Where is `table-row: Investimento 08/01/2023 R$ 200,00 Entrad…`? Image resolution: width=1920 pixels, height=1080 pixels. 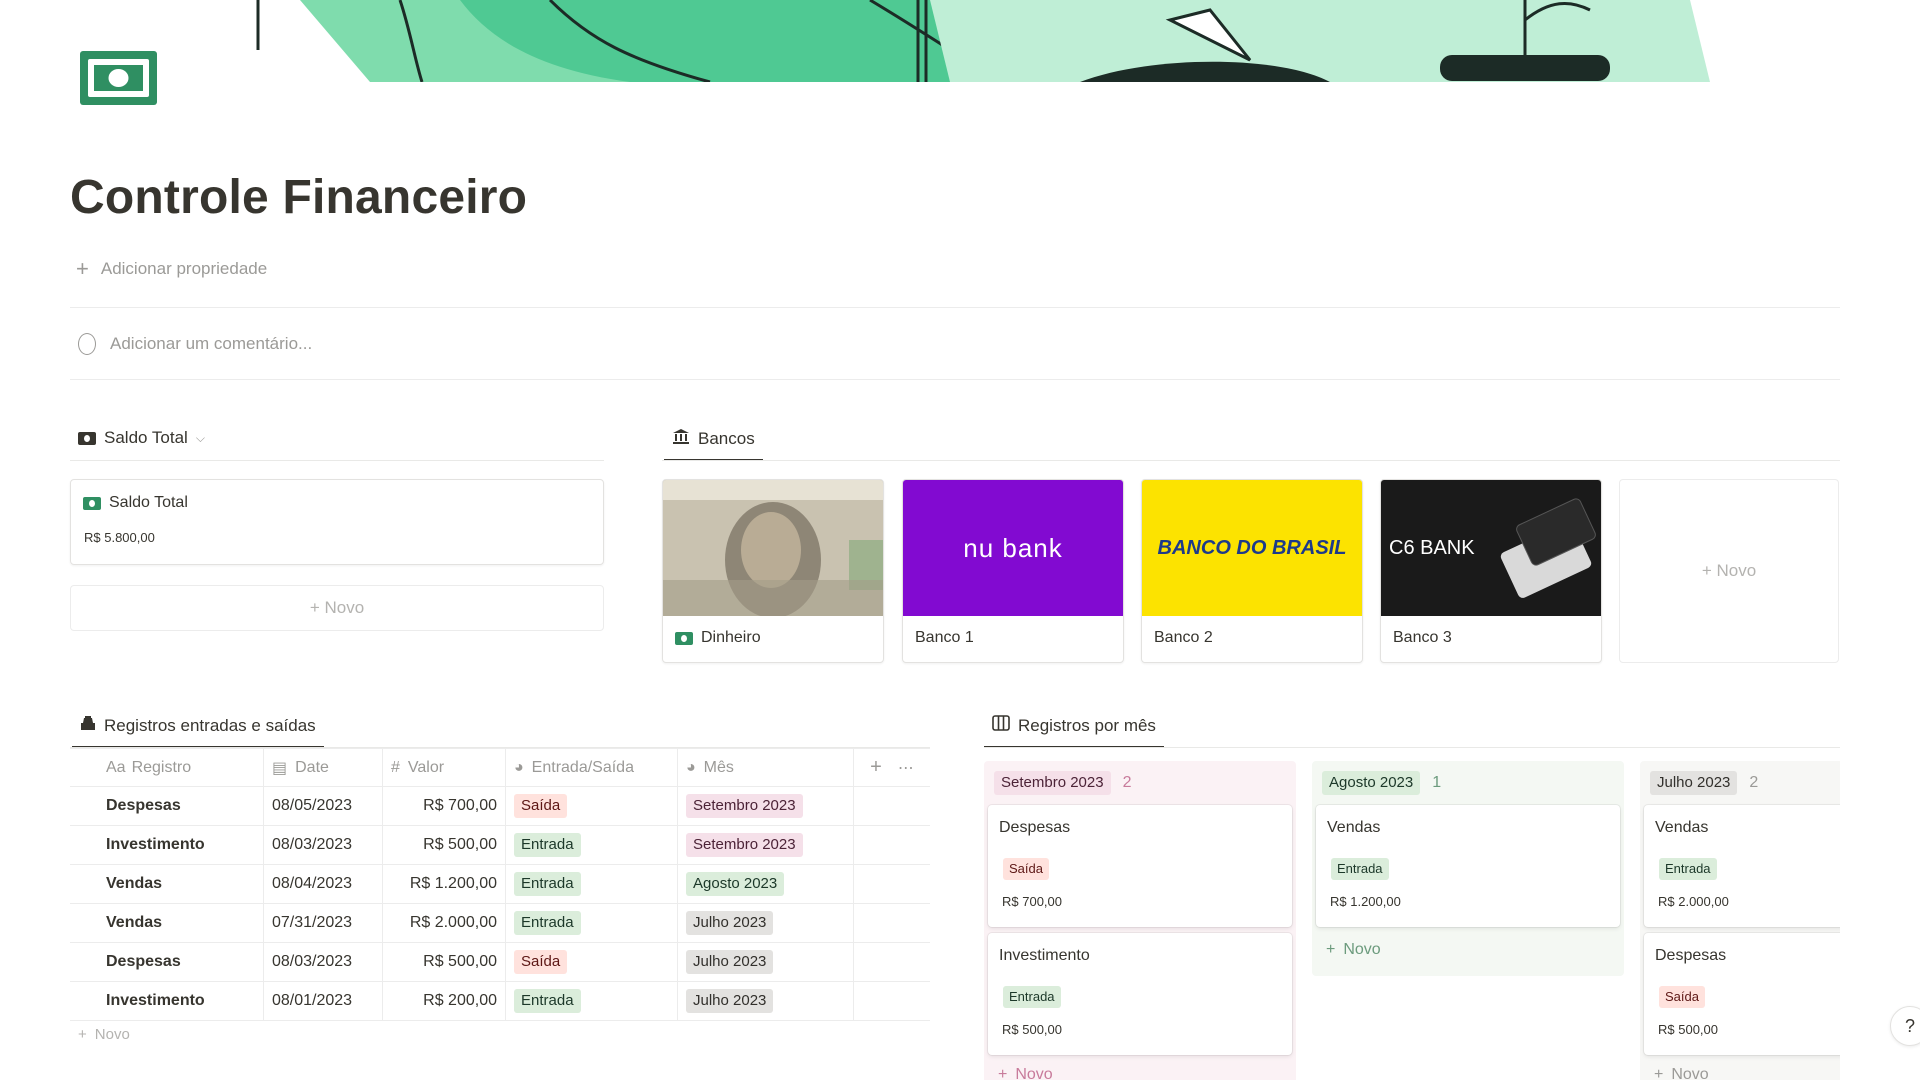
table-row: Investimento 08/01/2023 R$ 200,00 Entrad… is located at coordinates (500, 1001).